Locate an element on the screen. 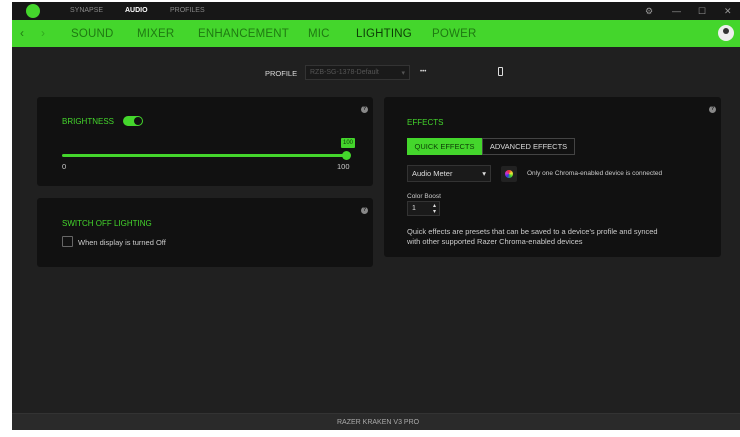 The width and height of the screenshot is (740, 437). brightness-toggle is located at coordinates (133, 121).